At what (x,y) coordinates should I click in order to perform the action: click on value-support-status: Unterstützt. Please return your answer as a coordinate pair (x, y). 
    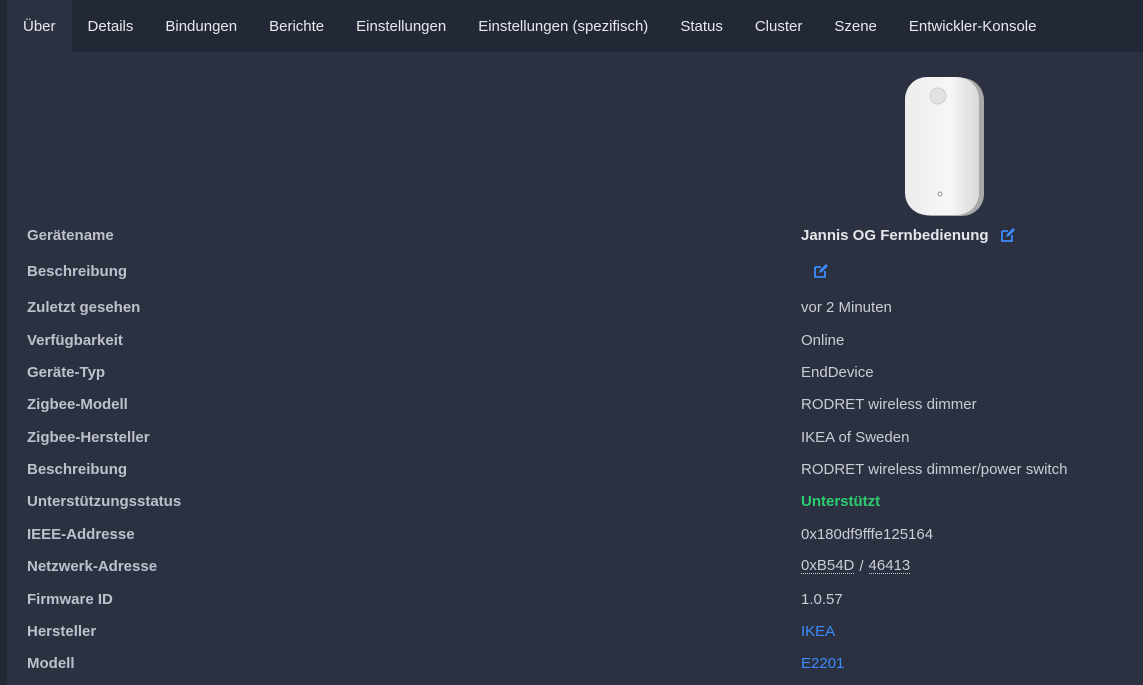
    Looking at the image, I should click on (841, 501).